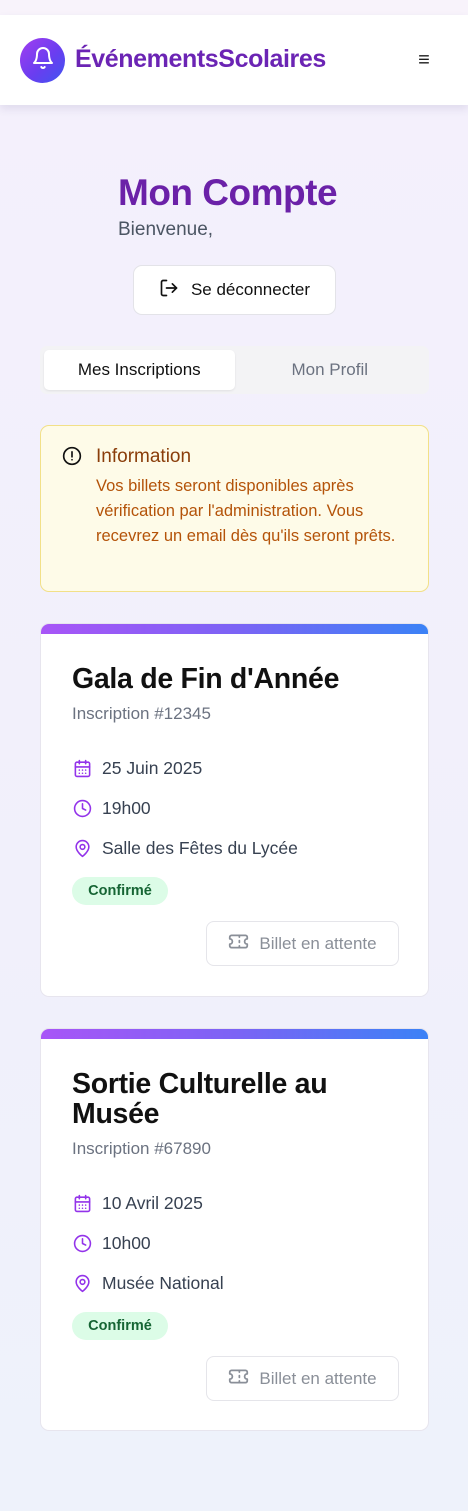 This screenshot has height=1511, width=468. I want to click on event-date: 10 Avril 2025, so click(137, 1203).